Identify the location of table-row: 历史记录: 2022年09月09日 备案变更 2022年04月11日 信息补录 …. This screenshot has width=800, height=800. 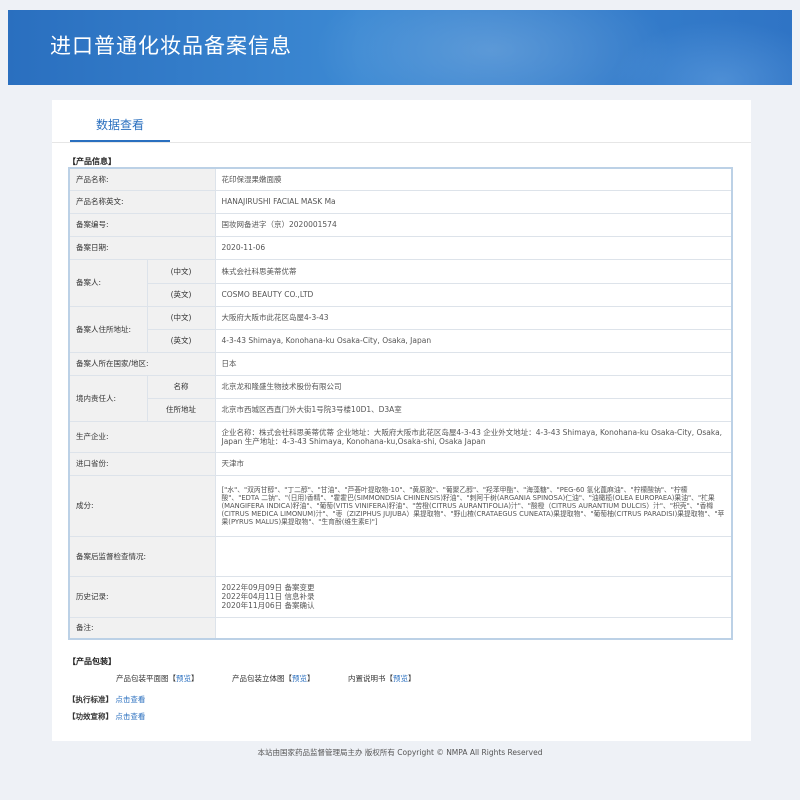
(400, 596).